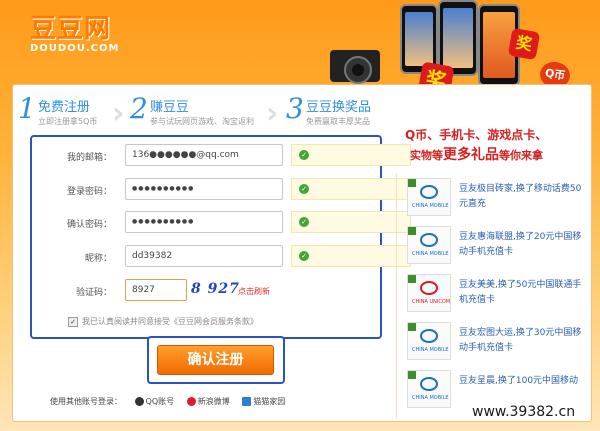 This screenshot has height=431, width=600. Describe the element at coordinates (68, 121) in the screenshot. I see `step-desc: 立即注册拿5Q币` at that location.